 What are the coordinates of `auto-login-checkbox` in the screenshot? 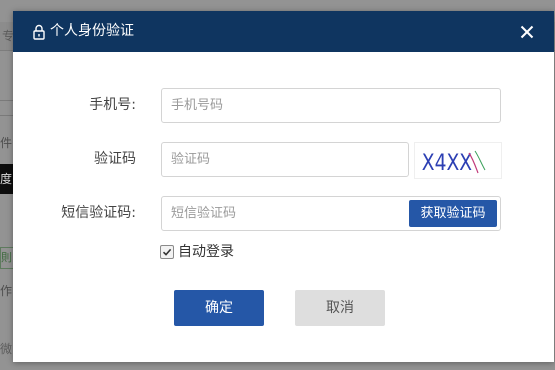 It's located at (167, 252).